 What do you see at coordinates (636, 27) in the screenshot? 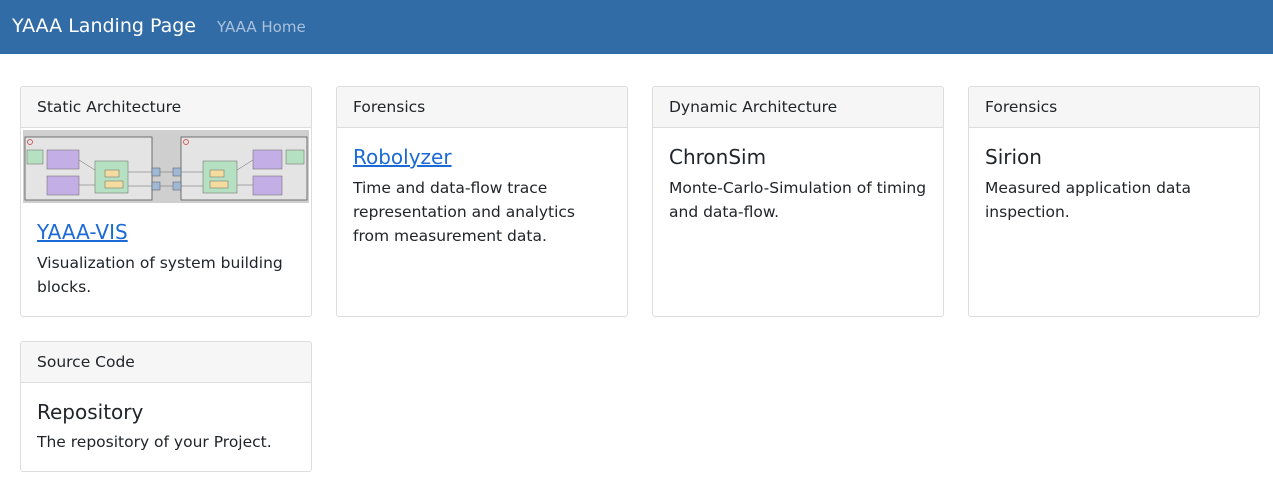
I see `navbar: YAAA Landing Page YAAA Home` at bounding box center [636, 27].